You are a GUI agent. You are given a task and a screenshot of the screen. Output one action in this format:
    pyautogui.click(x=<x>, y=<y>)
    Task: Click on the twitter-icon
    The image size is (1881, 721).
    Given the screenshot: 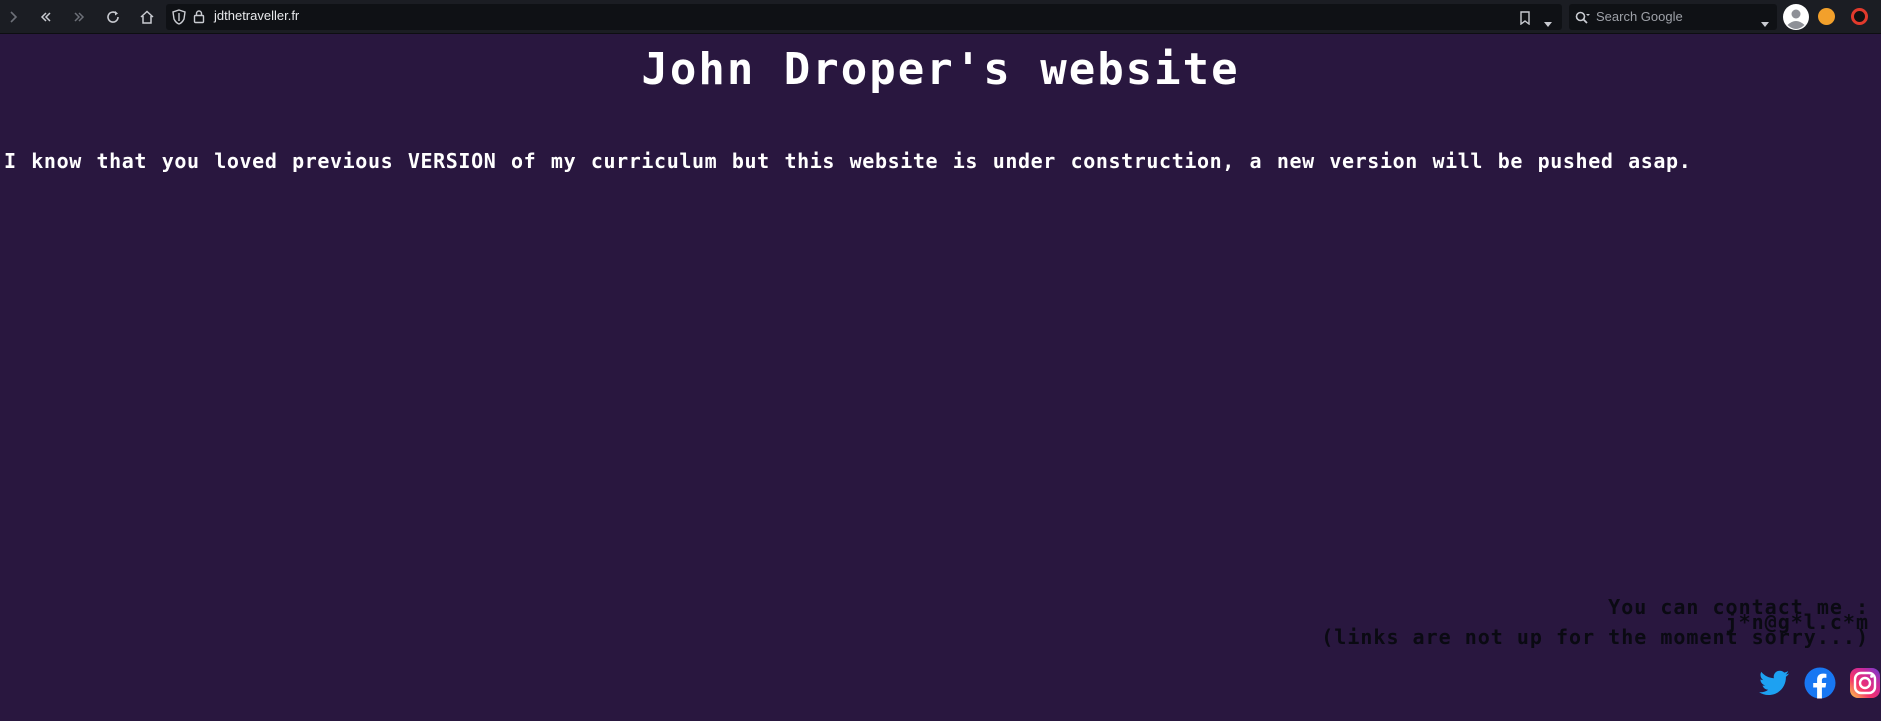 What is the action you would take?
    pyautogui.click(x=1774, y=683)
    